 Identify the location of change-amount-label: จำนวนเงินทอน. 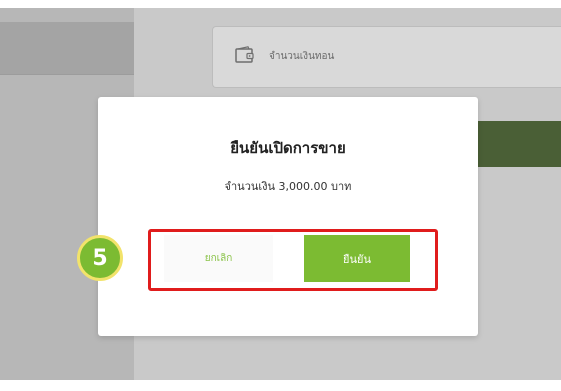
(302, 56).